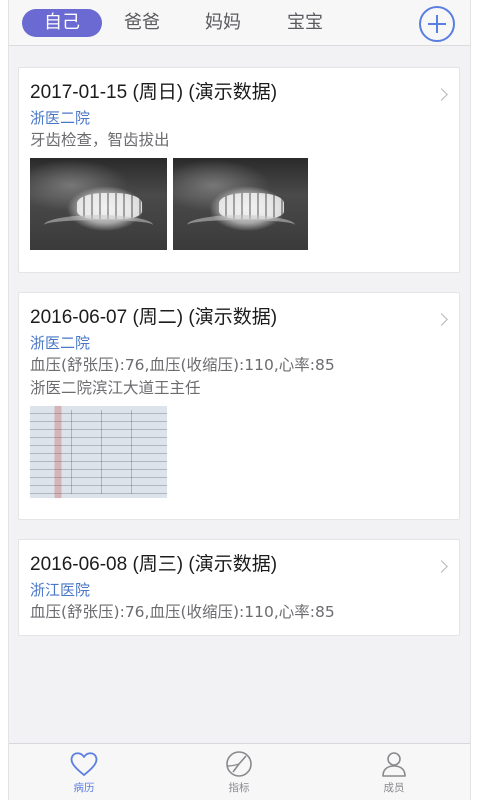  What do you see at coordinates (62, 23) in the screenshot?
I see `tab-self: 自己` at bounding box center [62, 23].